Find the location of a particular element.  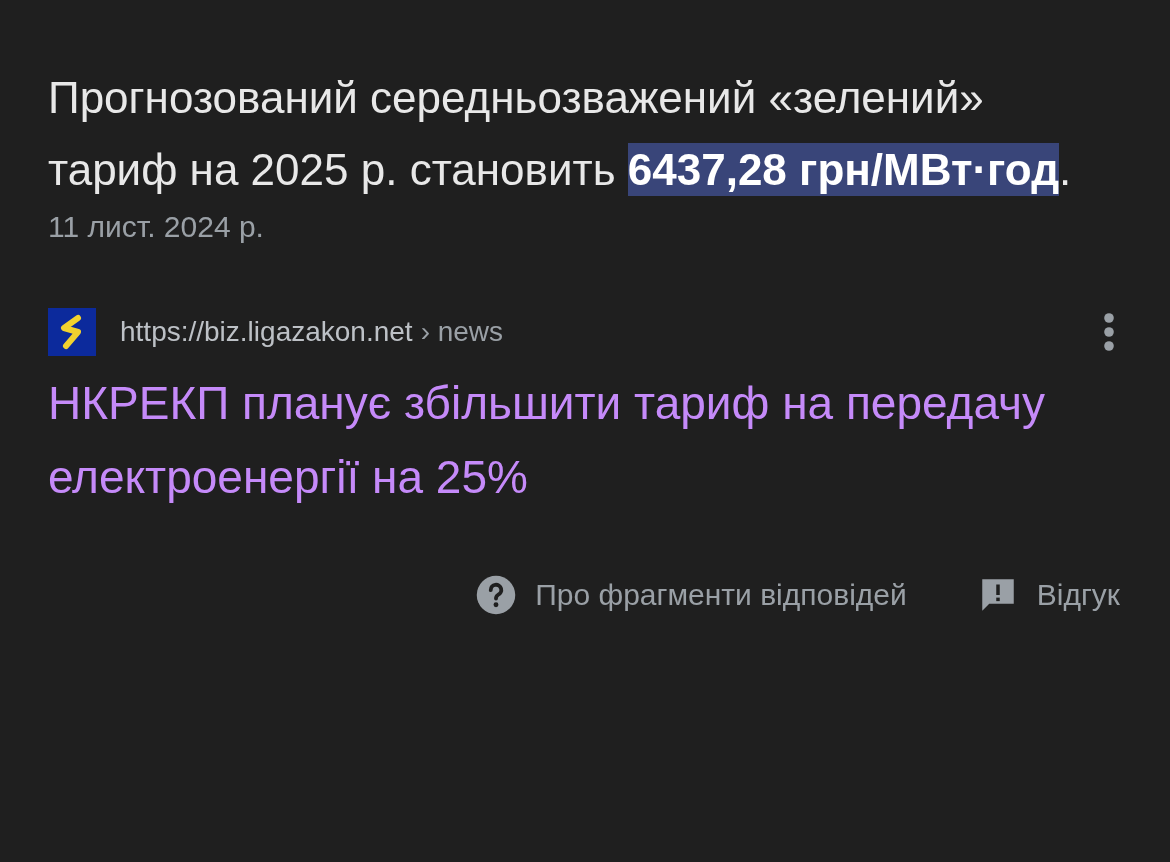

source-url: https://biz.ligazakon.net is located at coordinates (266, 332).